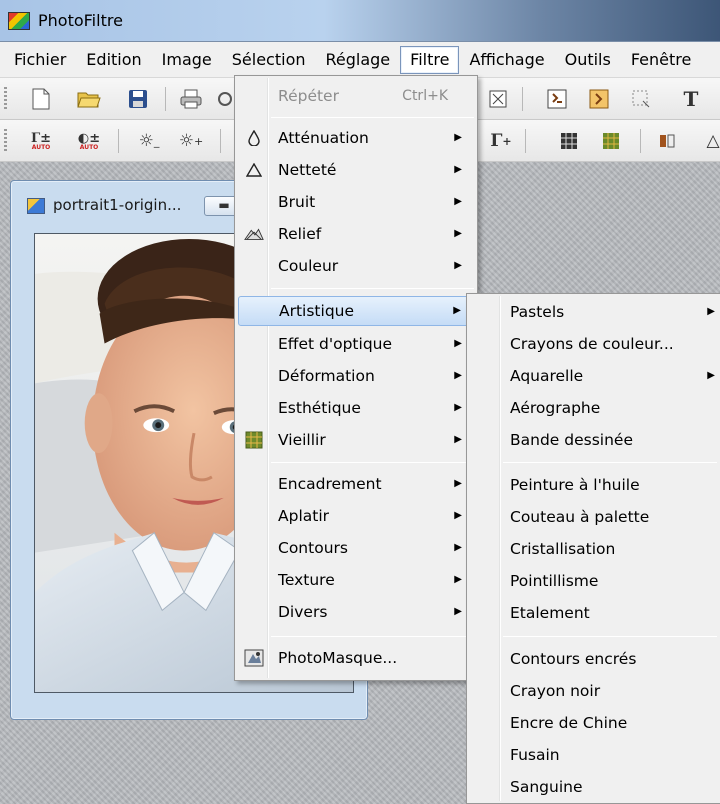 The width and height of the screenshot is (720, 804). I want to click on submenu-item-contours-encres: Contours encrés, so click(593, 660).